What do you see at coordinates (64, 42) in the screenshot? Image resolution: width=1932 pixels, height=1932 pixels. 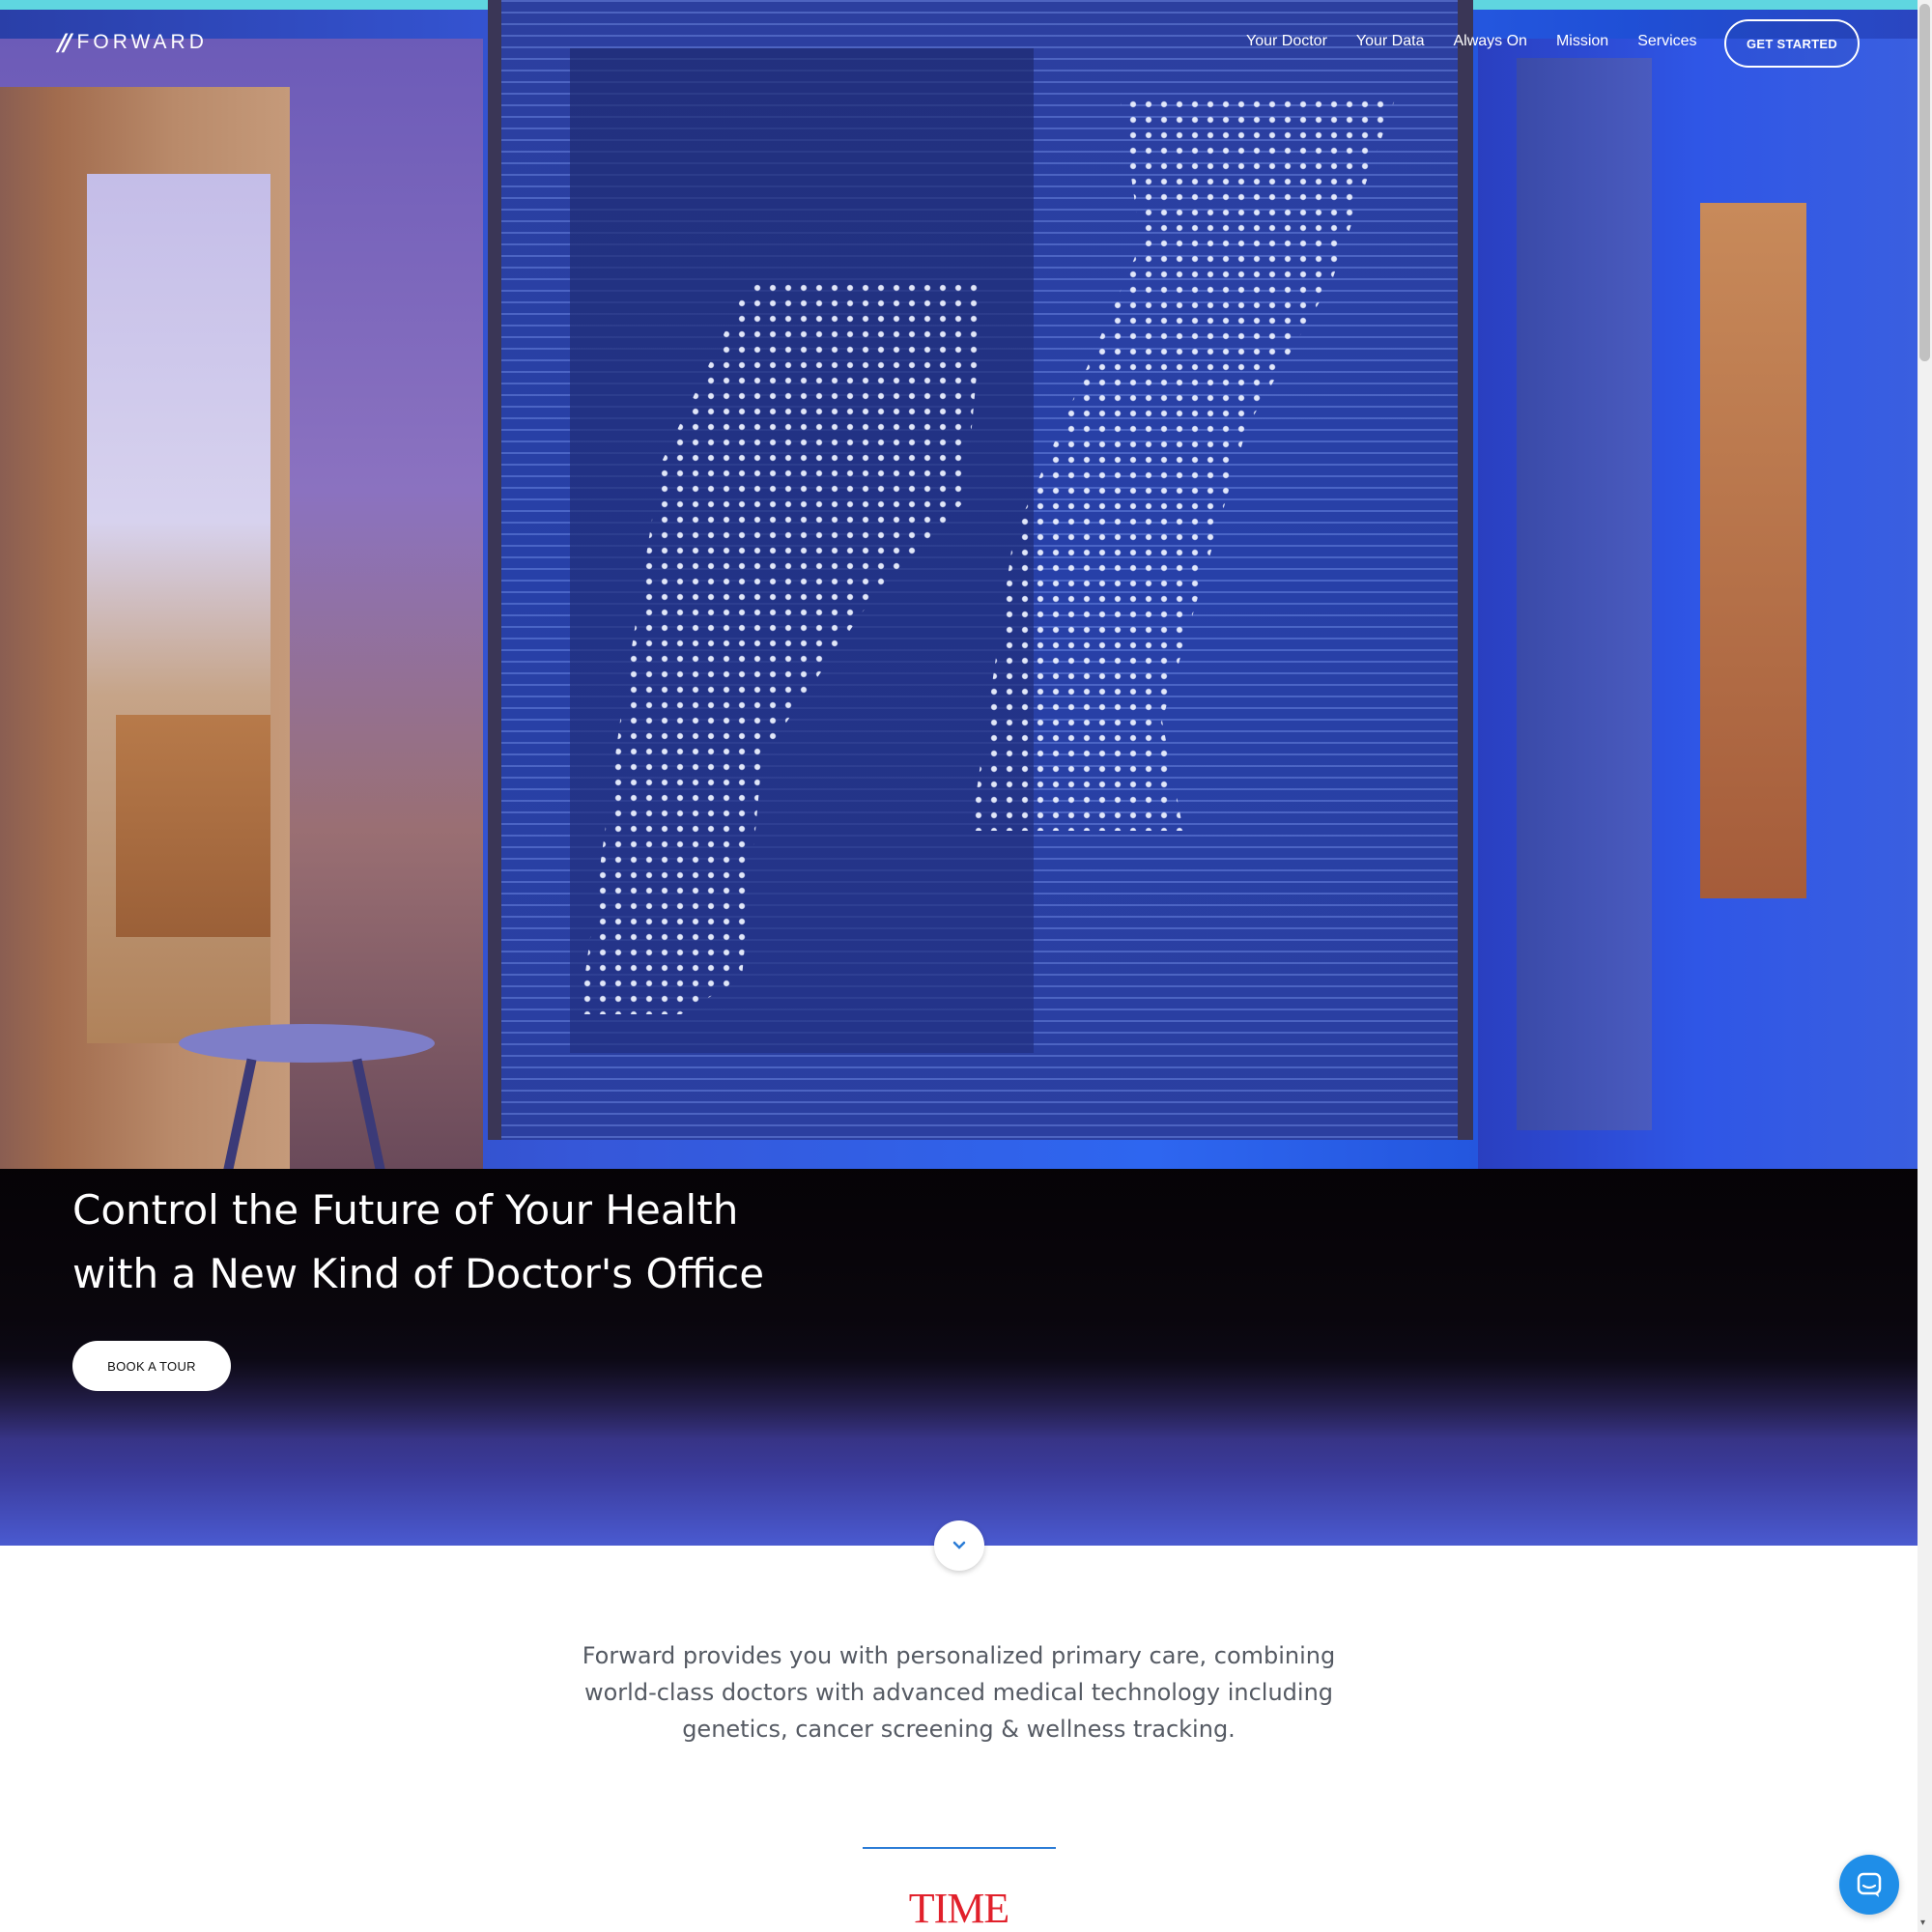 I see `forward-logo-mark: //` at bounding box center [64, 42].